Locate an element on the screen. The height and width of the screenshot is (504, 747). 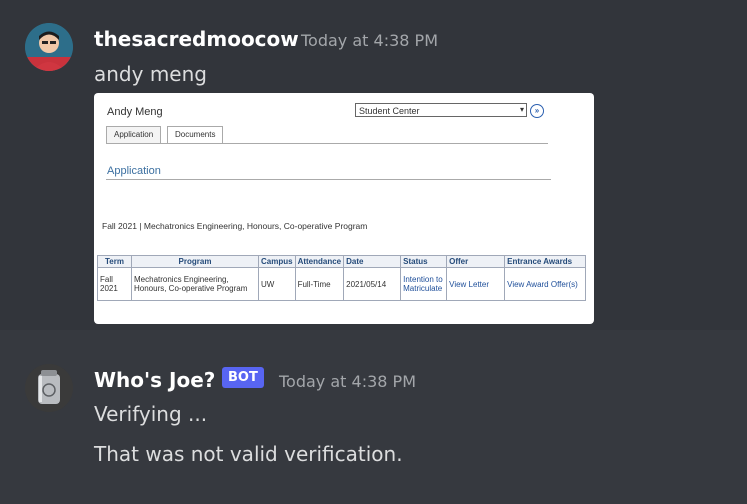
user-avatar-icon is located at coordinates (49, 47).